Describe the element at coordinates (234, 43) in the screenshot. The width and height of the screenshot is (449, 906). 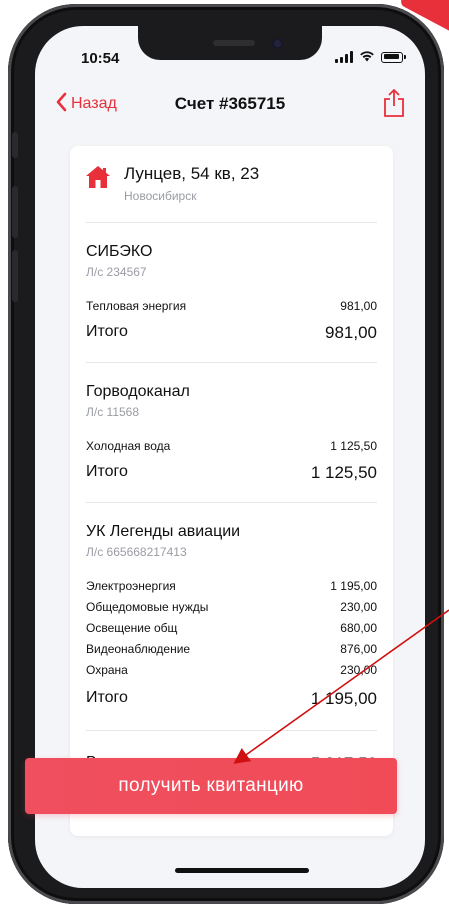
I see `speaker` at that location.